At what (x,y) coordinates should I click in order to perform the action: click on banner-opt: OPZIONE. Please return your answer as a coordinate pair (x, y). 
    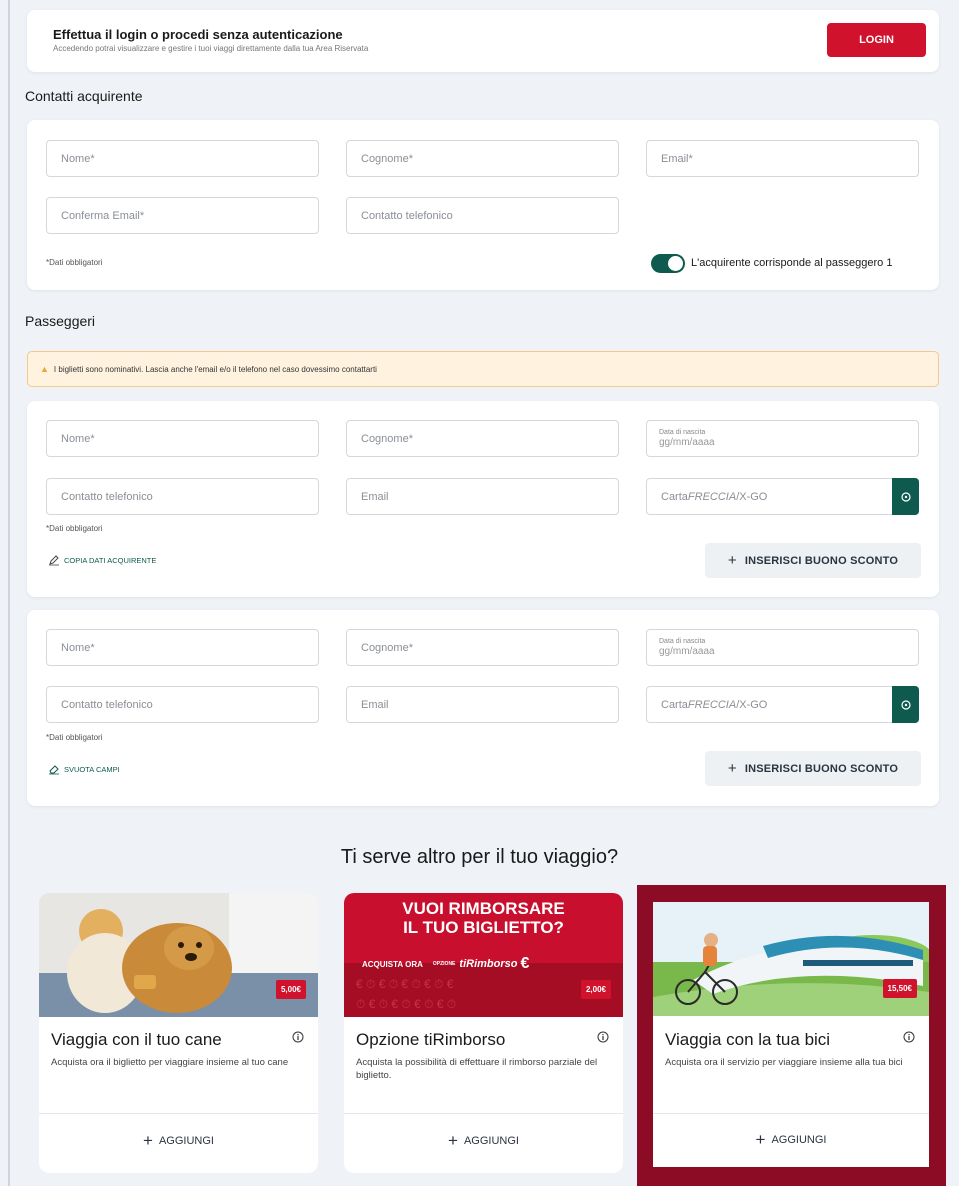
    Looking at the image, I should click on (444, 964).